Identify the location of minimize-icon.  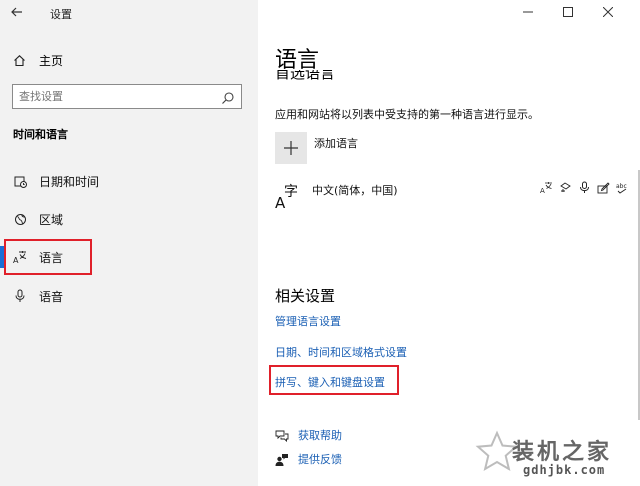
(528, 12).